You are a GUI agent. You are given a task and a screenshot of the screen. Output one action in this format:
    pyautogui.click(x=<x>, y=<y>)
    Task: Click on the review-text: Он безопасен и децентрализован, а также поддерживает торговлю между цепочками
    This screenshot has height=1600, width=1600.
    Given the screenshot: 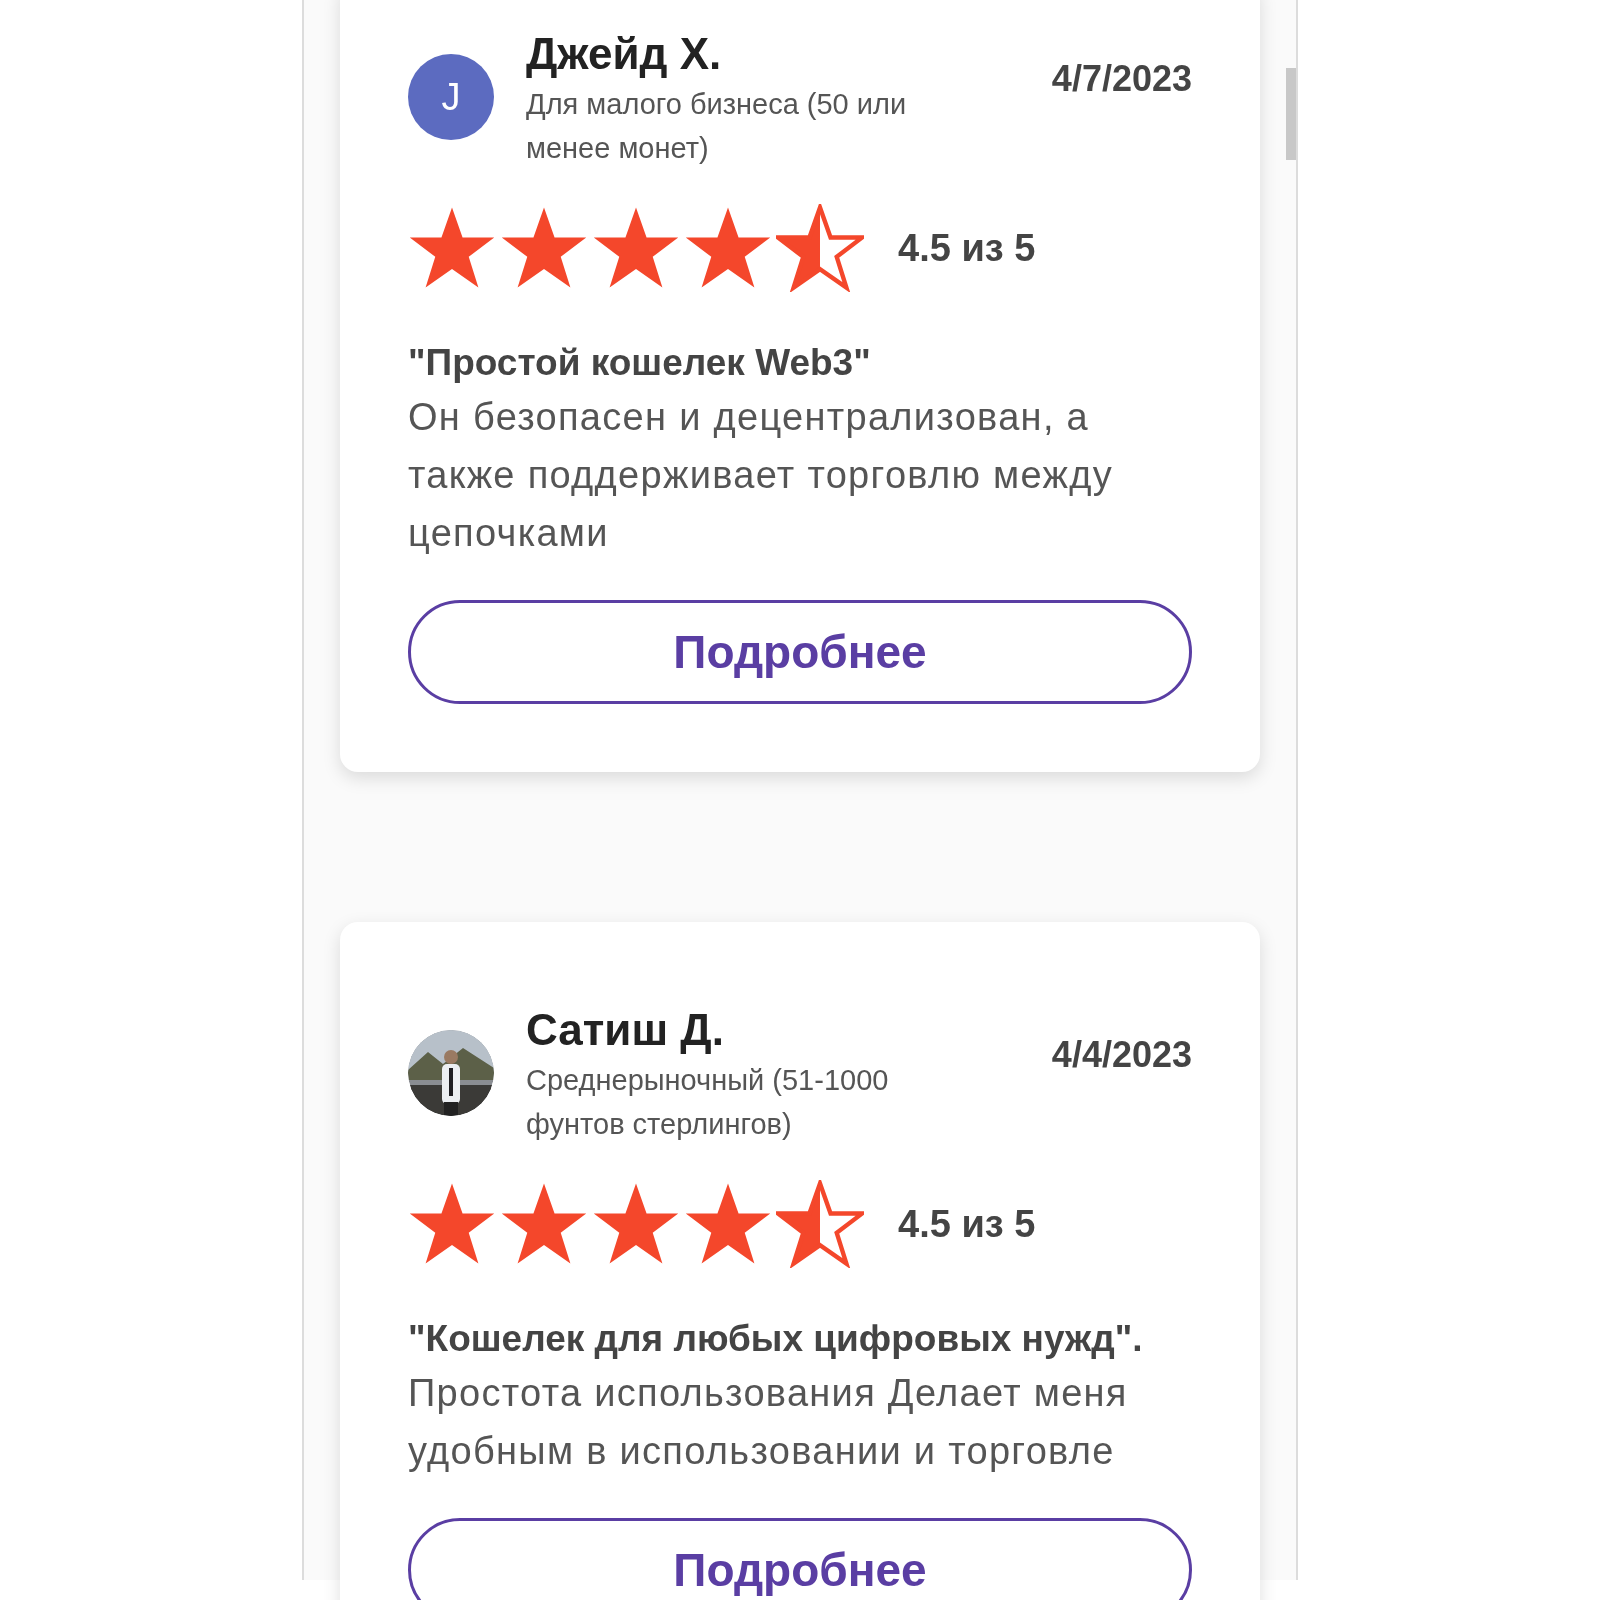 What is the action you would take?
    pyautogui.click(x=761, y=475)
    